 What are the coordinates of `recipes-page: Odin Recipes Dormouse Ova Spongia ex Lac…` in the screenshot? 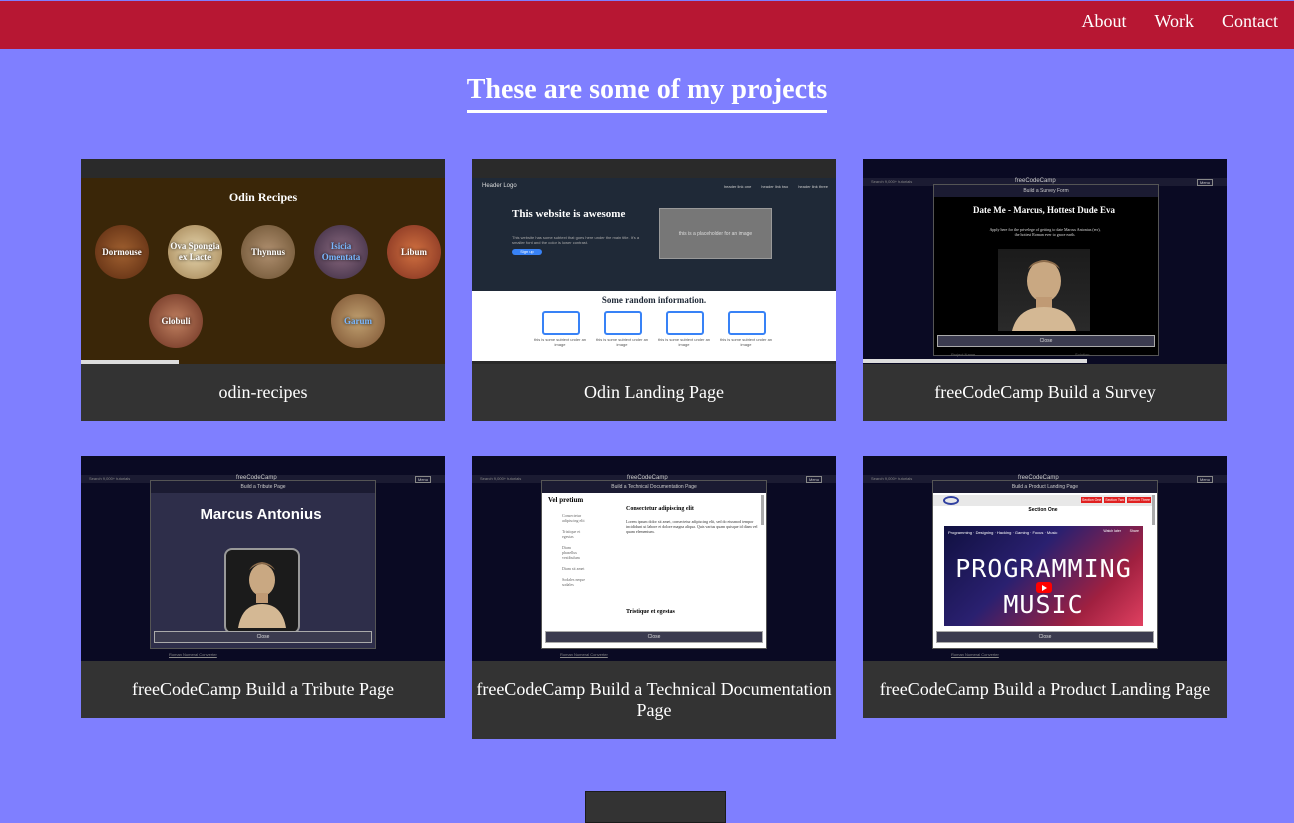 It's located at (263, 271).